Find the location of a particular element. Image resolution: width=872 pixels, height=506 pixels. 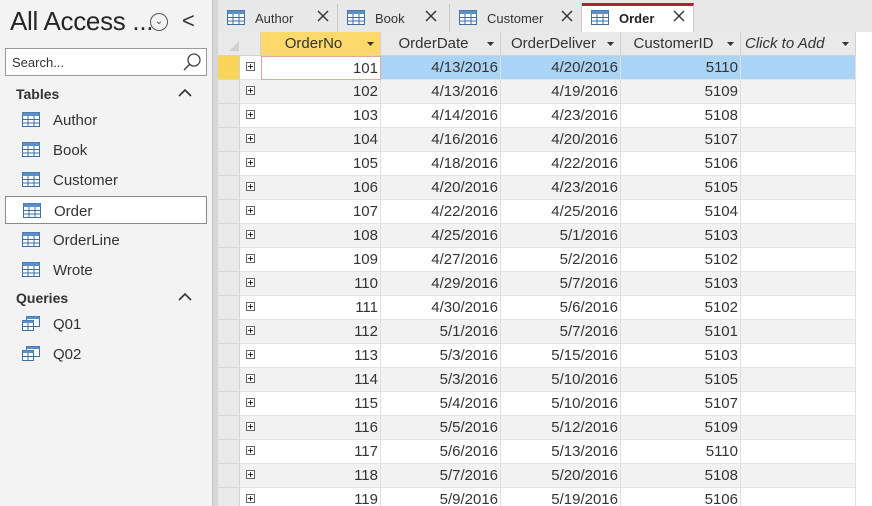

tab-order: Order is located at coordinates (638, 17).